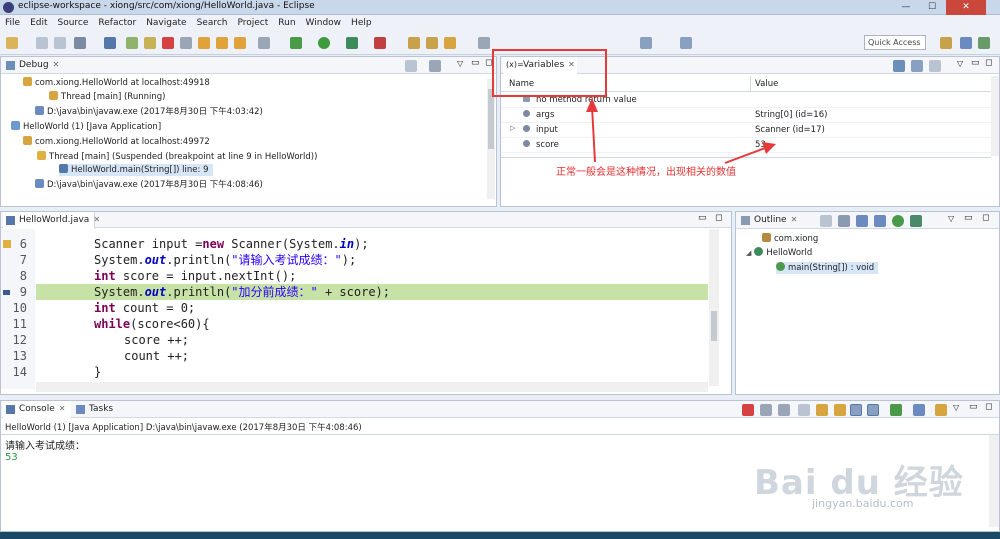 The height and width of the screenshot is (539, 1000). I want to click on suspend-icon, so click(150, 43).